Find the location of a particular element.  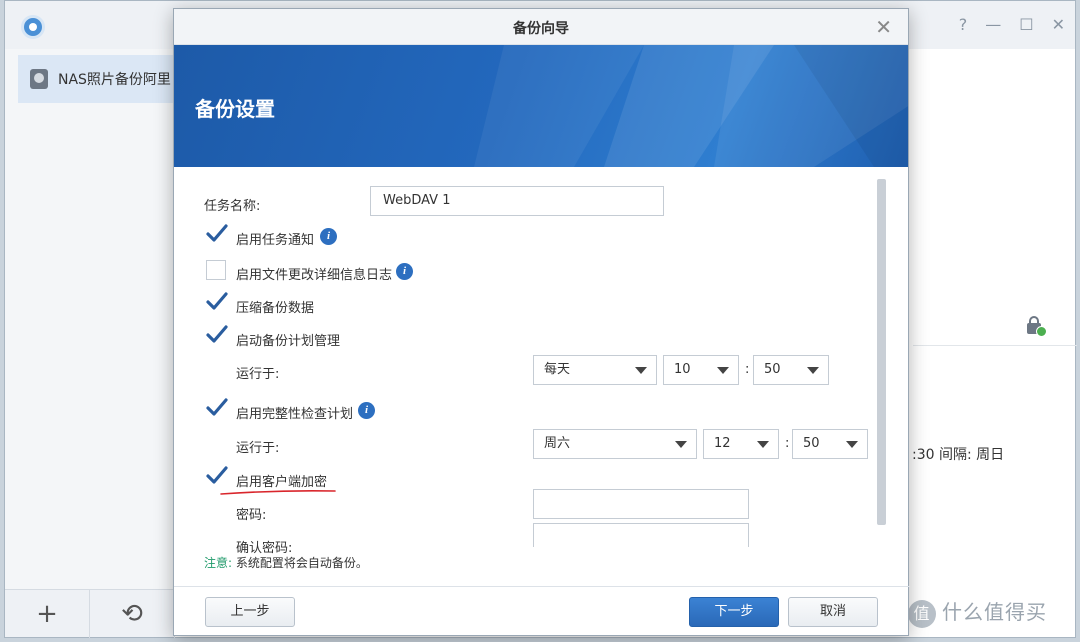

schedule-run-label: 运行于: is located at coordinates (258, 374).